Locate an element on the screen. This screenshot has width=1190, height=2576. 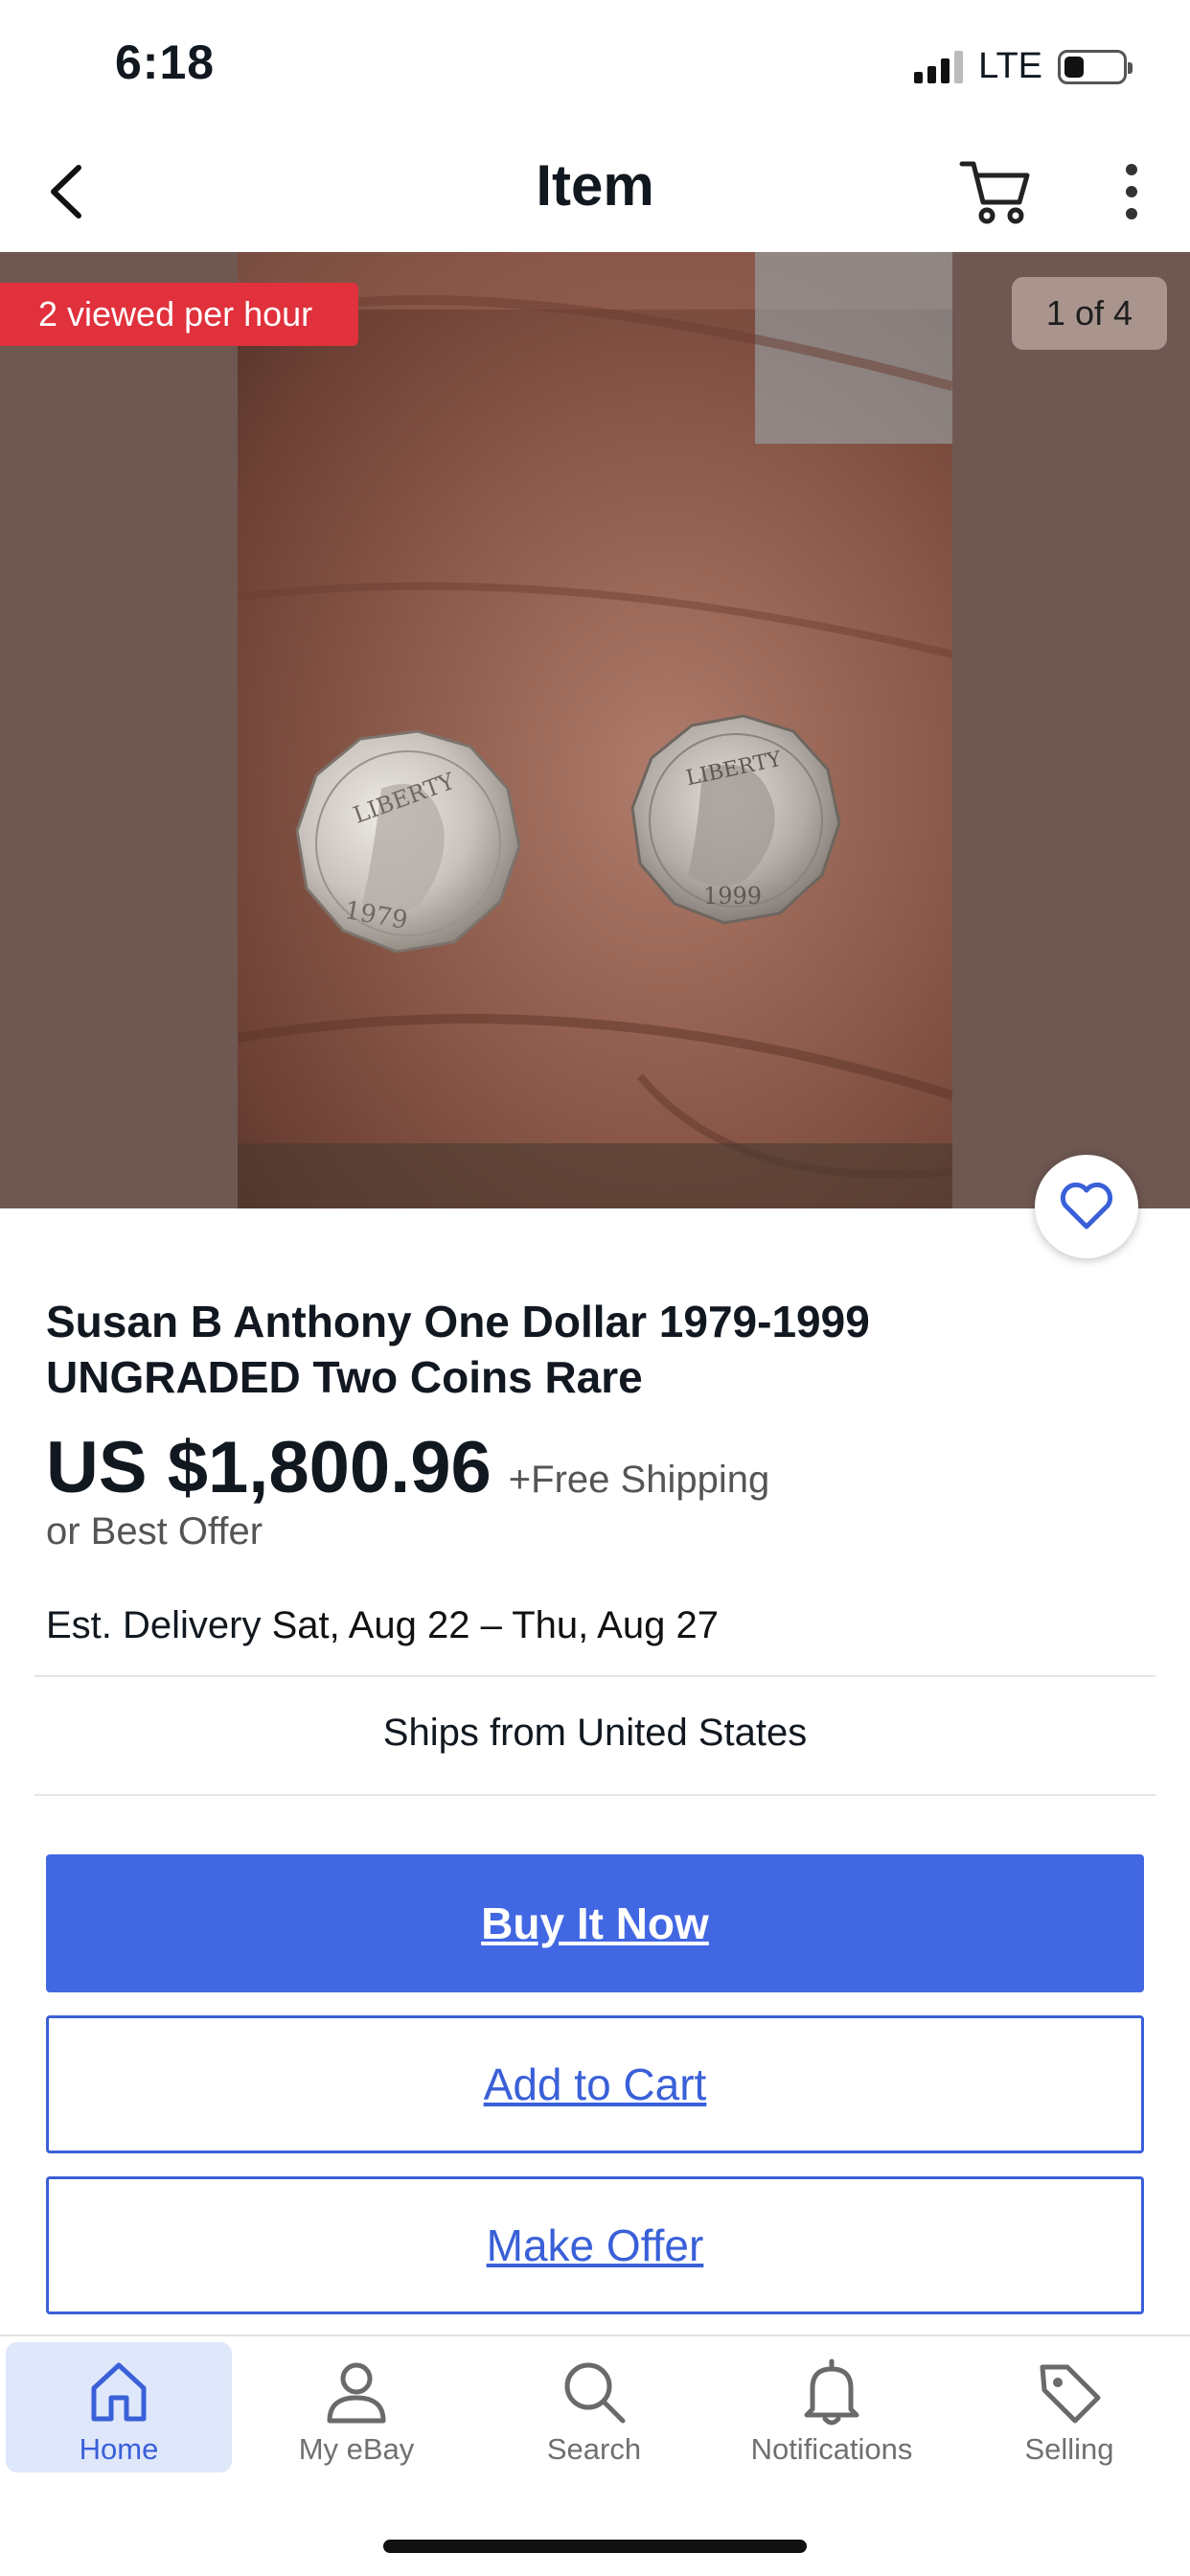
heart-icon is located at coordinates (1087, 1206).